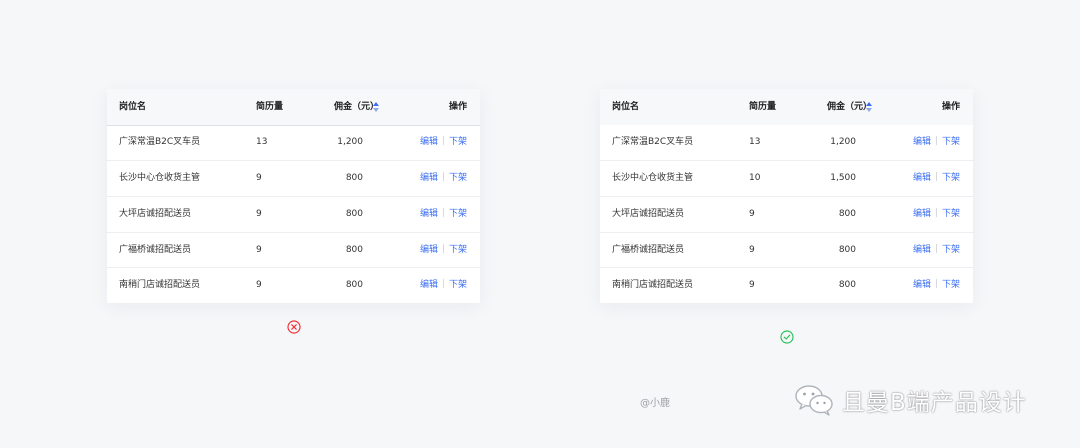 The height and width of the screenshot is (448, 1080). I want to click on author-credit: @小鹿, so click(655, 403).